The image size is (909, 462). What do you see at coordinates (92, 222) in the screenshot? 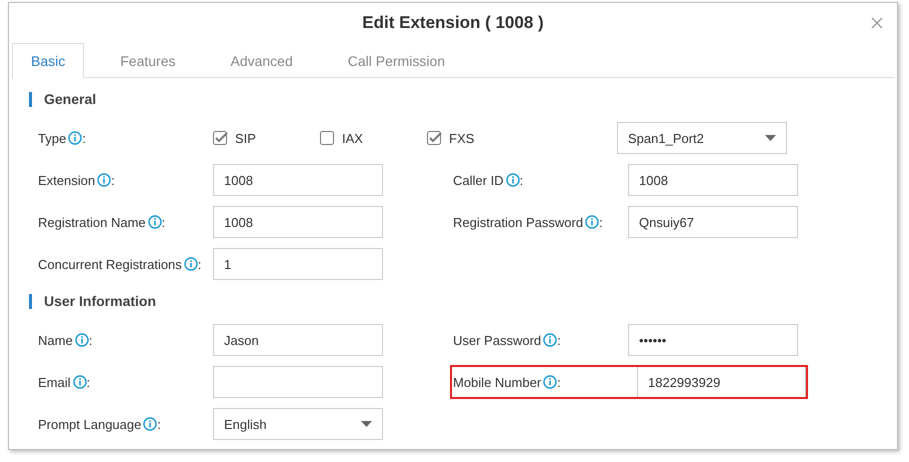
I see `field-label: Registration Name` at bounding box center [92, 222].